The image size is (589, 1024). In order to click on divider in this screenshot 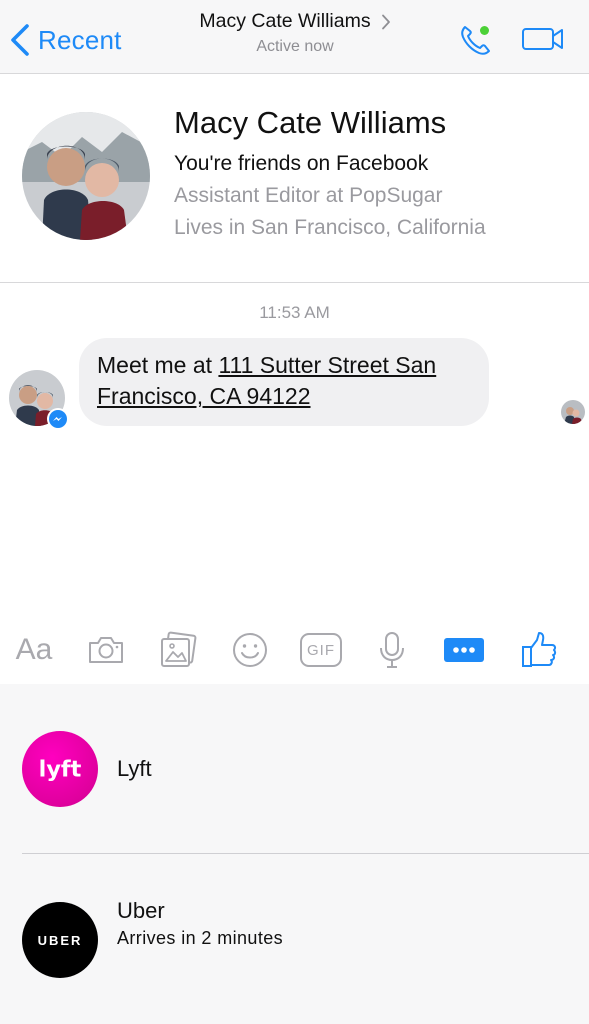, I will do `click(305, 853)`.